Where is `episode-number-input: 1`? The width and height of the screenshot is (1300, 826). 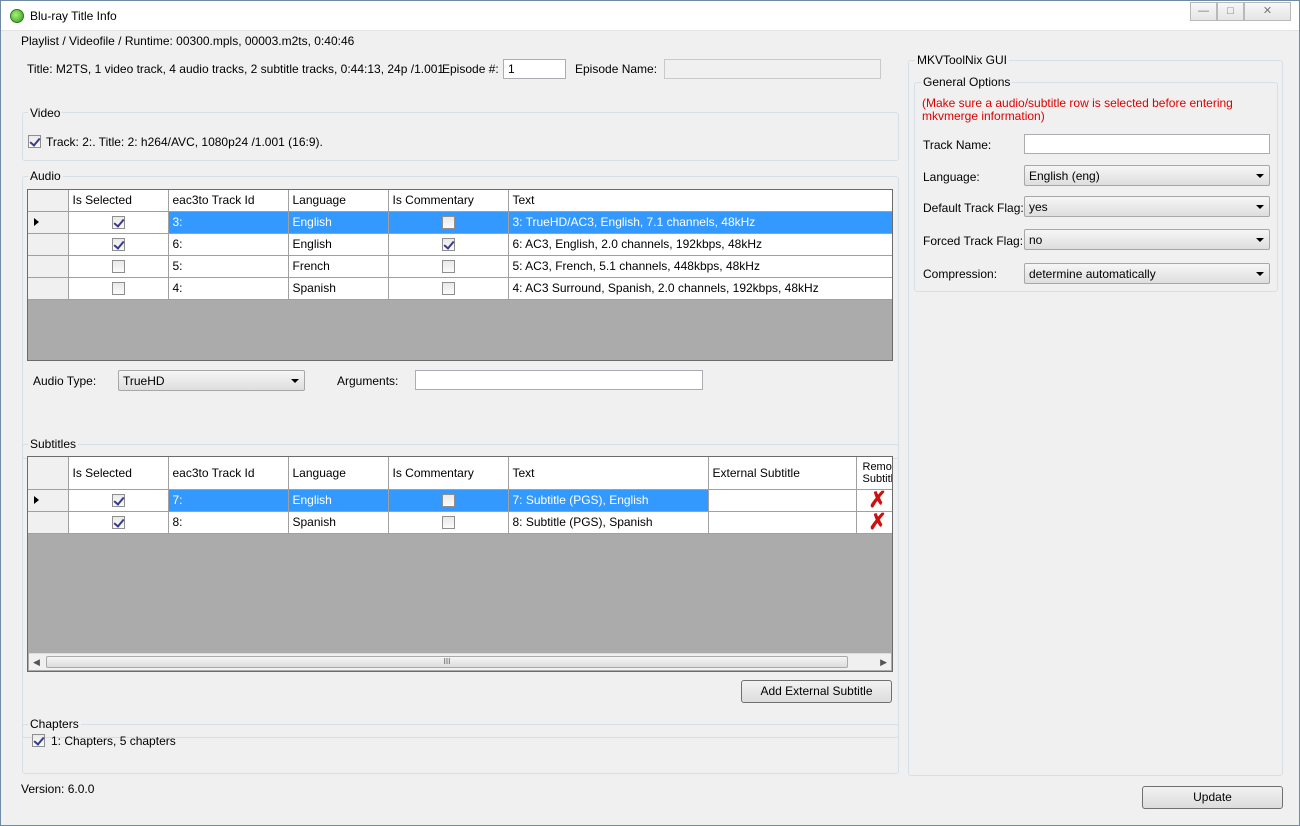 episode-number-input: 1 is located at coordinates (534, 69).